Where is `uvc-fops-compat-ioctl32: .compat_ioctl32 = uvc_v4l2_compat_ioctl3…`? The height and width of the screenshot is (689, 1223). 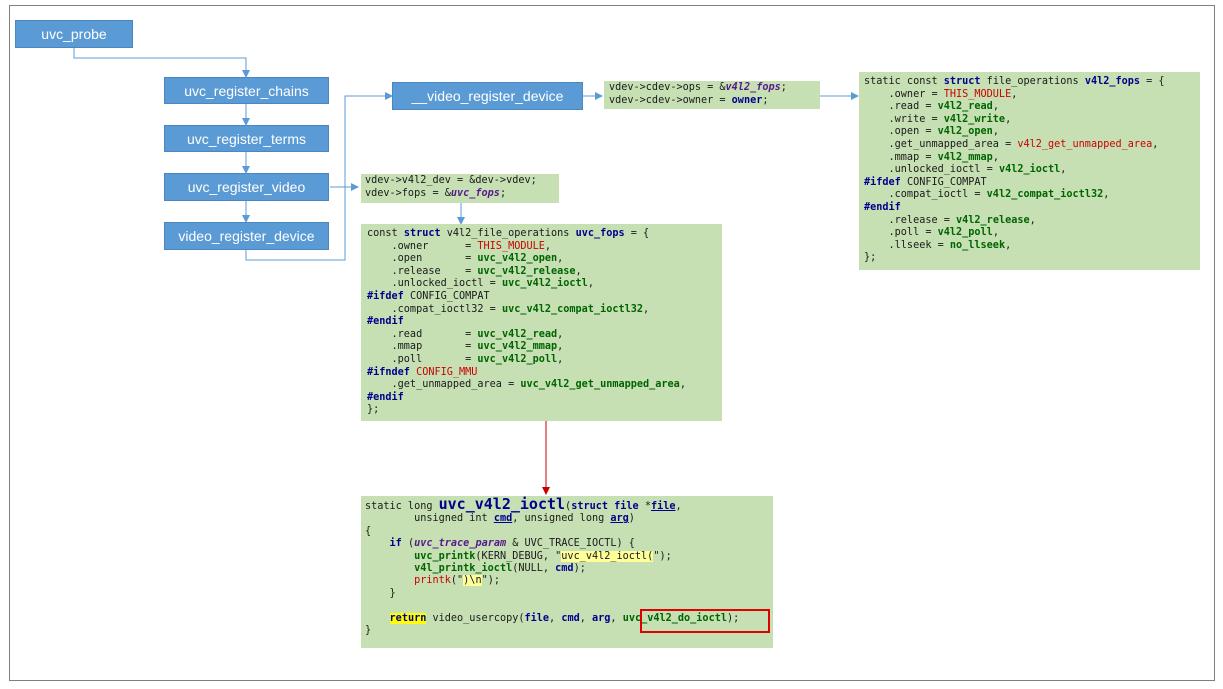 uvc-fops-compat-ioctl32: .compat_ioctl32 = uvc_v4l2_compat_ioctl3… is located at coordinates (508, 309).